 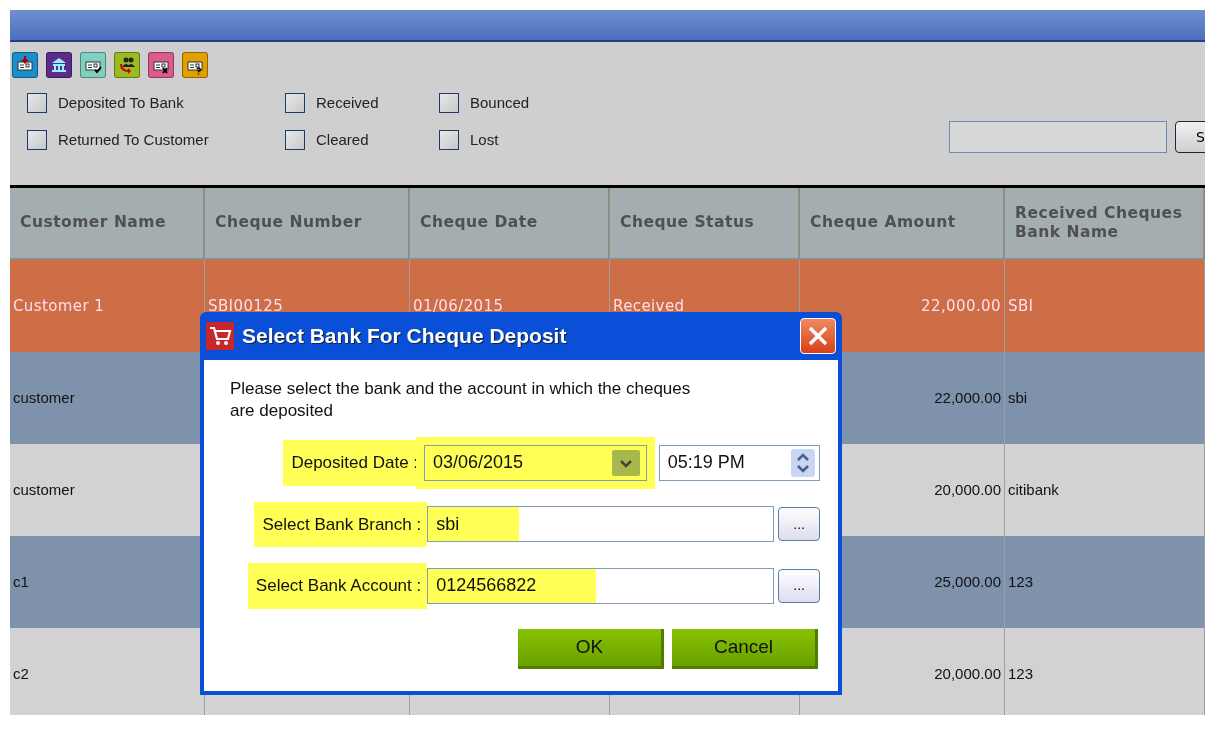 What do you see at coordinates (739, 462) in the screenshot?
I see `time-field: 05:19 PM` at bounding box center [739, 462].